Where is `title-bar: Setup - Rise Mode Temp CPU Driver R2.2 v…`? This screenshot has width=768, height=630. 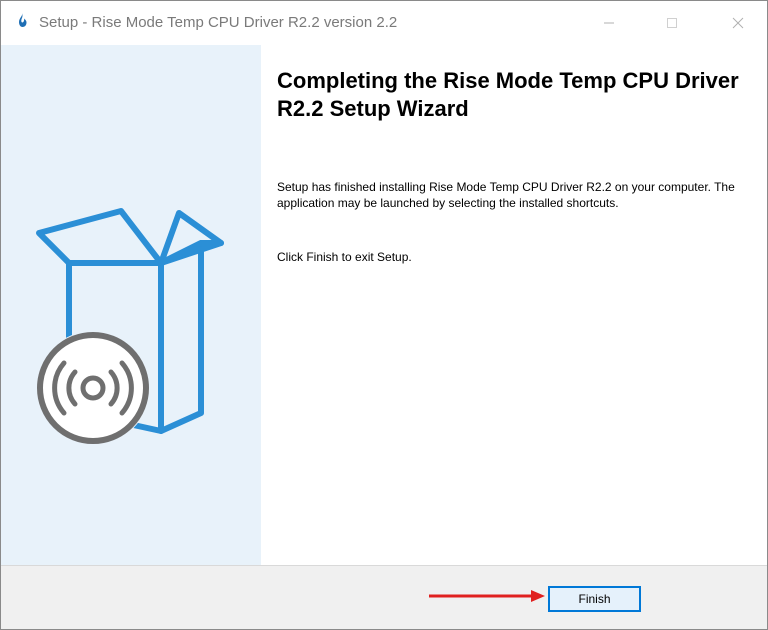
title-bar: Setup - Rise Mode Temp CPU Driver R2.2 v… is located at coordinates (384, 23).